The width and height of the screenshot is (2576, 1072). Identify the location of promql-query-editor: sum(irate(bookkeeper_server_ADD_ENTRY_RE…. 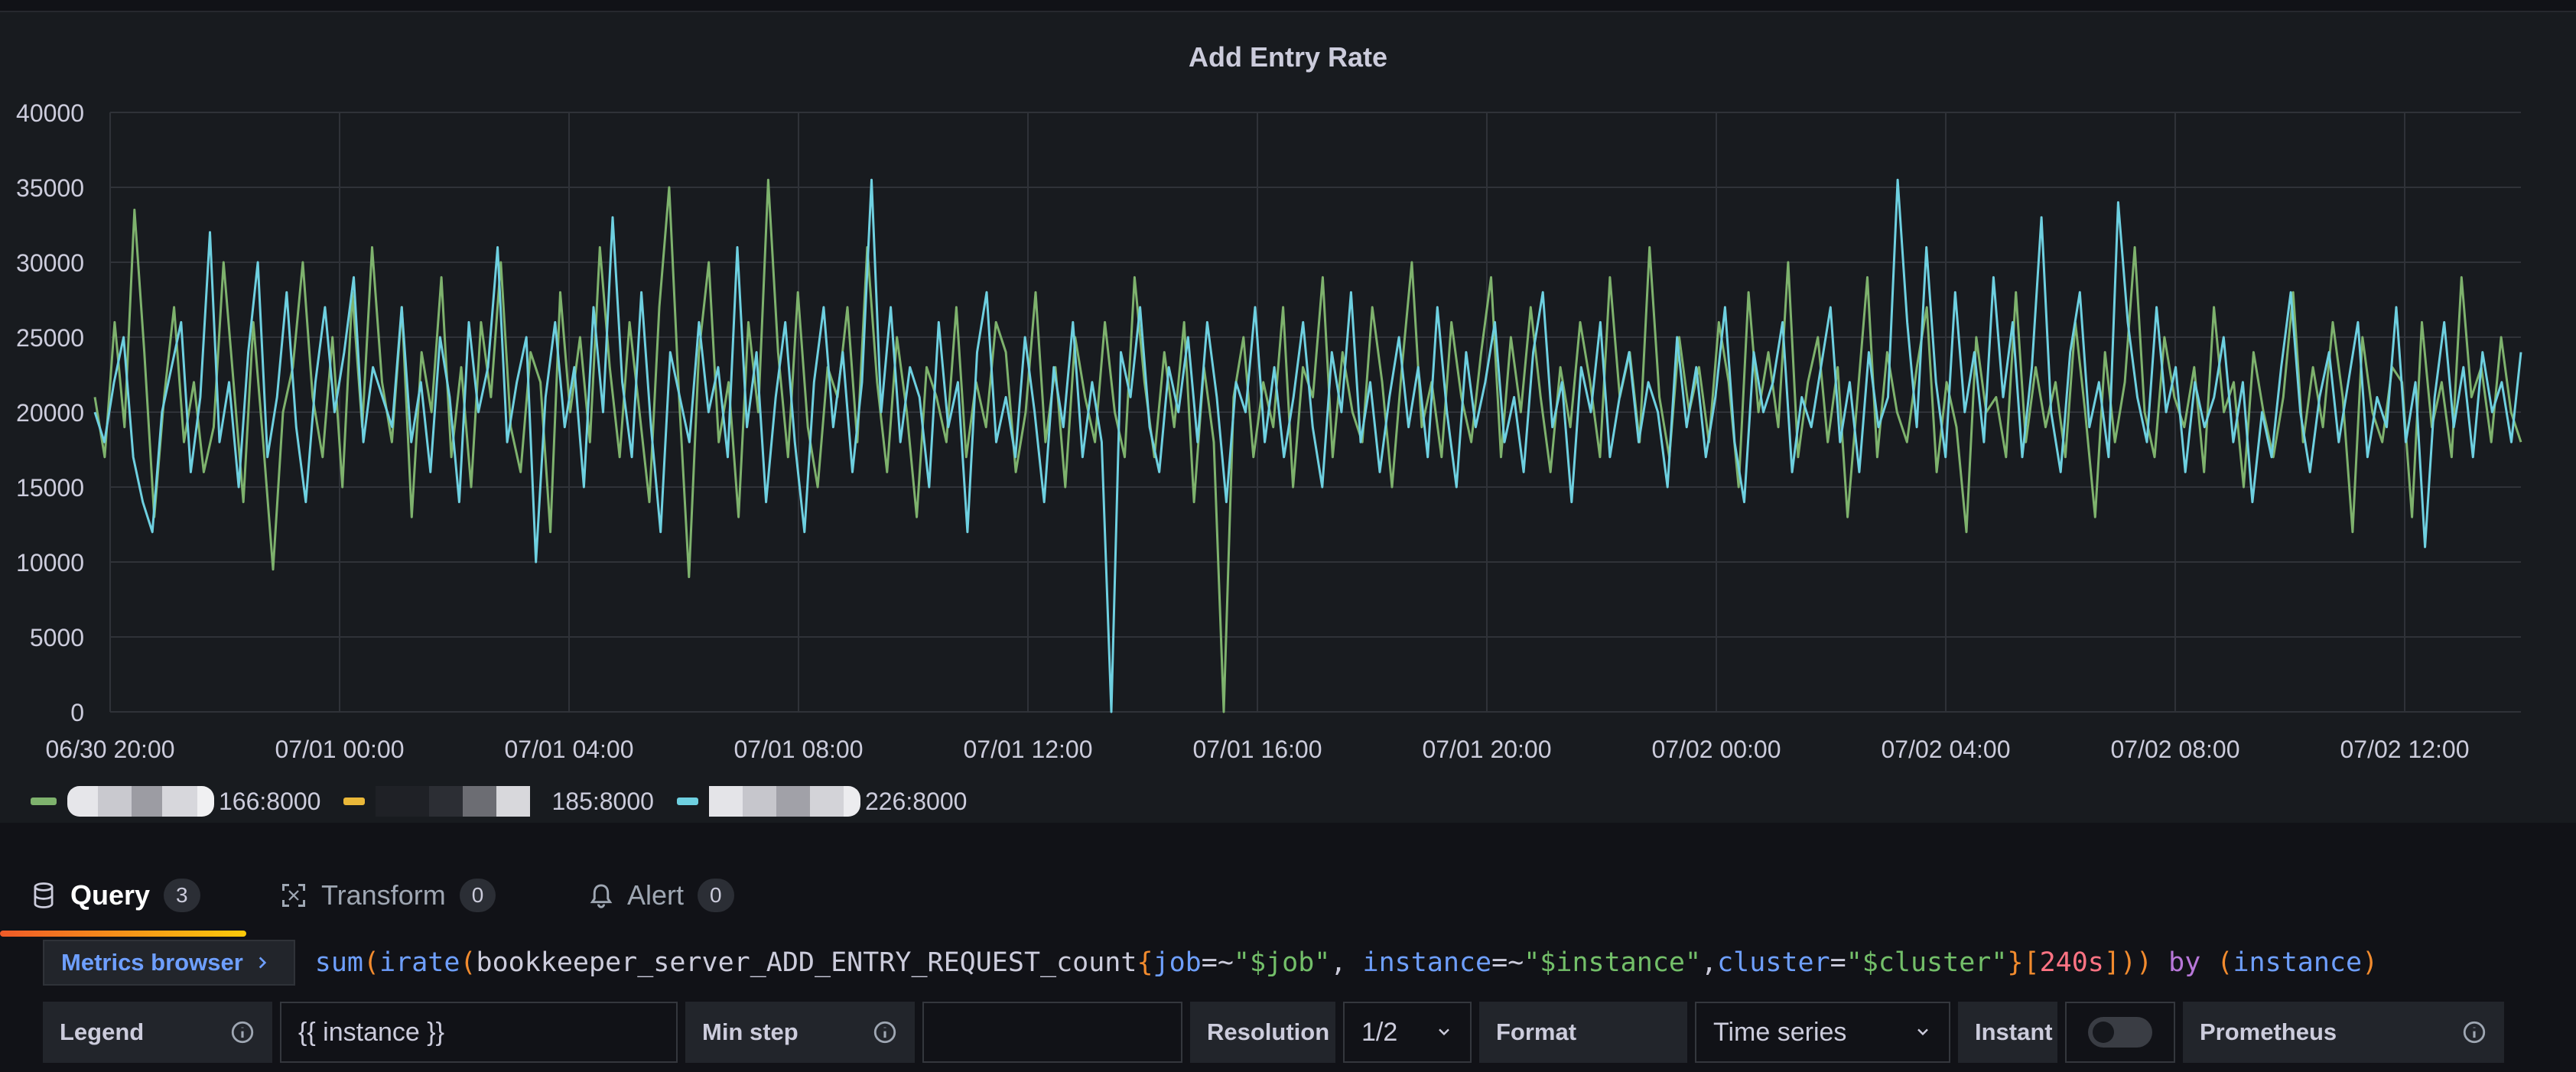
(1435, 962).